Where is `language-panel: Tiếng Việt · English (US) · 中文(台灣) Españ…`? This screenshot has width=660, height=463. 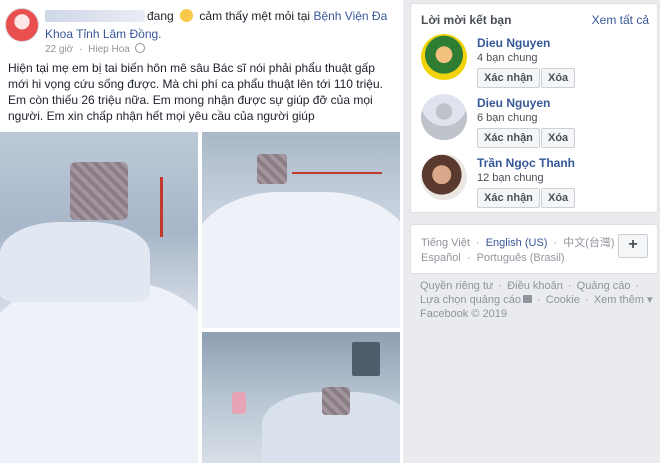
language-panel: Tiếng Việt · English (US) · 中文(台灣) Españ… is located at coordinates (534, 249).